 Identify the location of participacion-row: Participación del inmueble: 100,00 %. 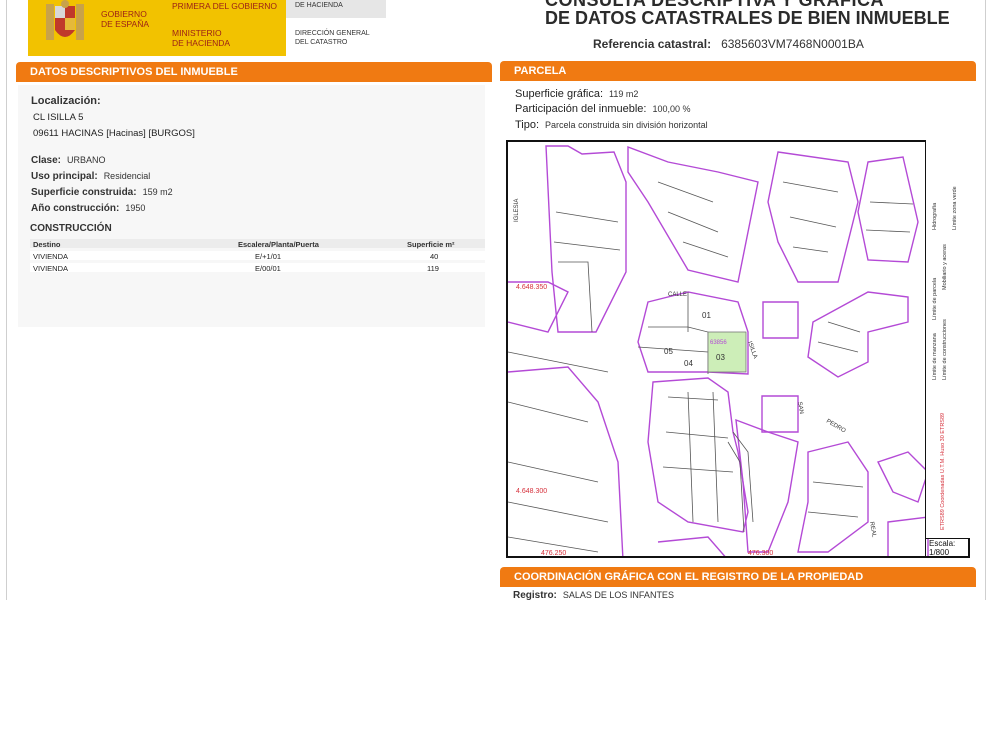
(603, 109).